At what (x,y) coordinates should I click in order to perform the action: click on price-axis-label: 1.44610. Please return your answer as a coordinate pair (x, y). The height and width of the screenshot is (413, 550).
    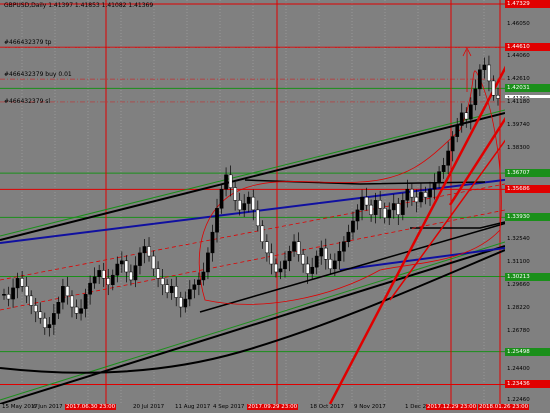
    Looking at the image, I should click on (527, 47).